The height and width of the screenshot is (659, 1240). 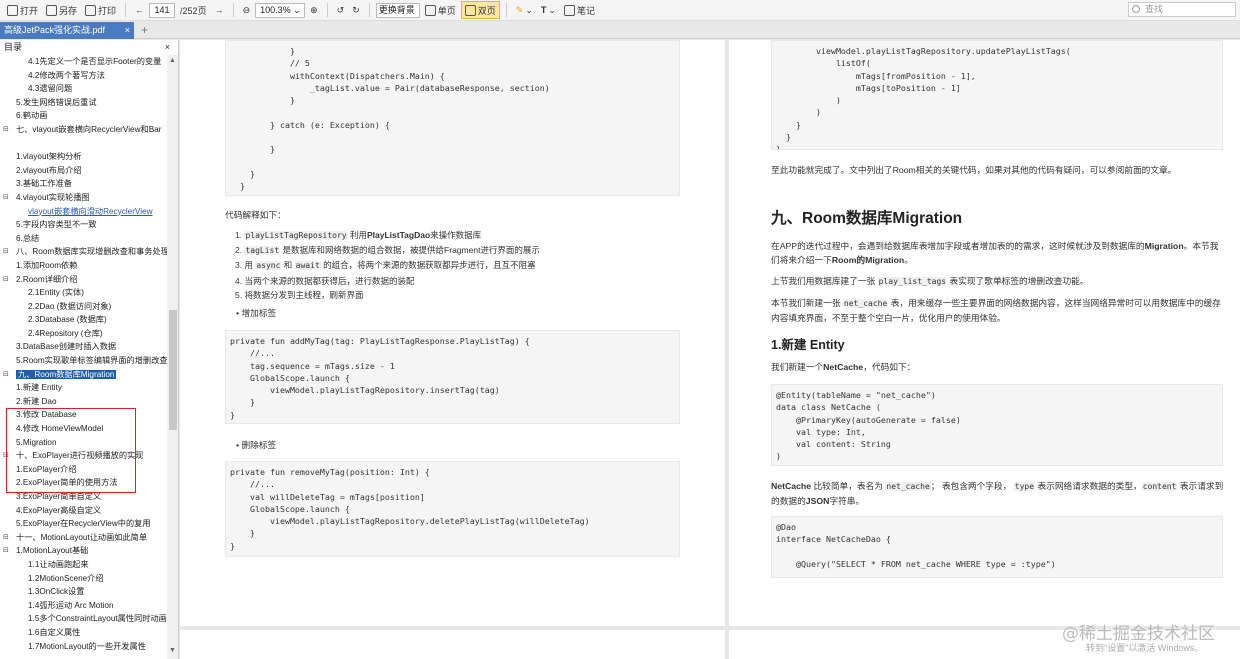 I want to click on toc-item-label: 6.总结, so click(x=28, y=238).